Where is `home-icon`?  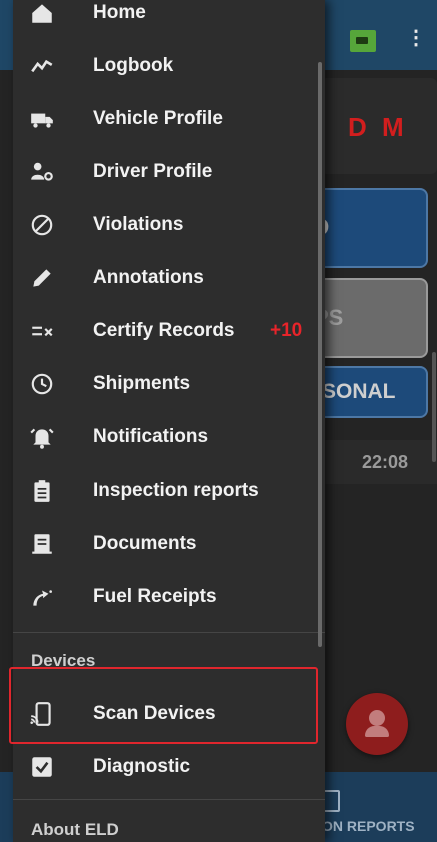 home-icon is located at coordinates (42, 13).